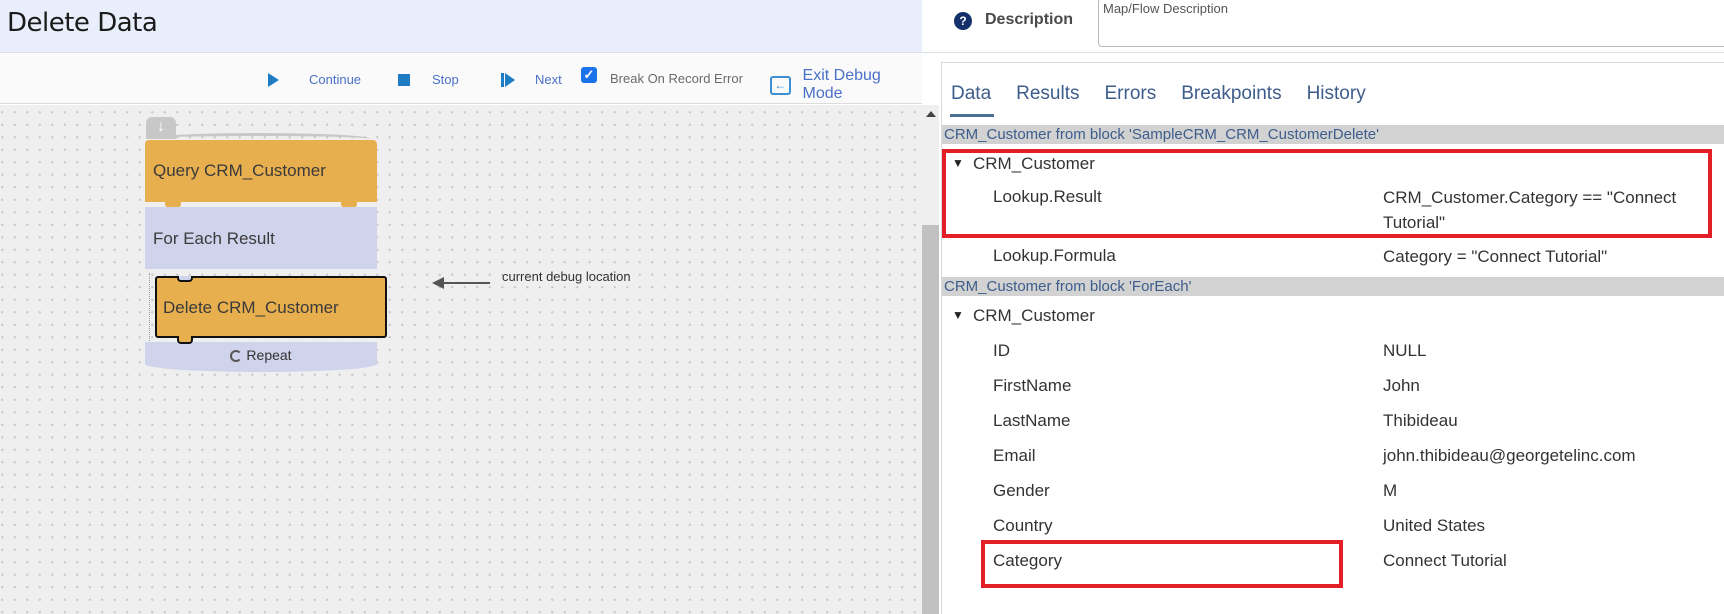 This screenshot has width=1724, height=614. What do you see at coordinates (1390, 490) in the screenshot?
I see `field-value: M` at bounding box center [1390, 490].